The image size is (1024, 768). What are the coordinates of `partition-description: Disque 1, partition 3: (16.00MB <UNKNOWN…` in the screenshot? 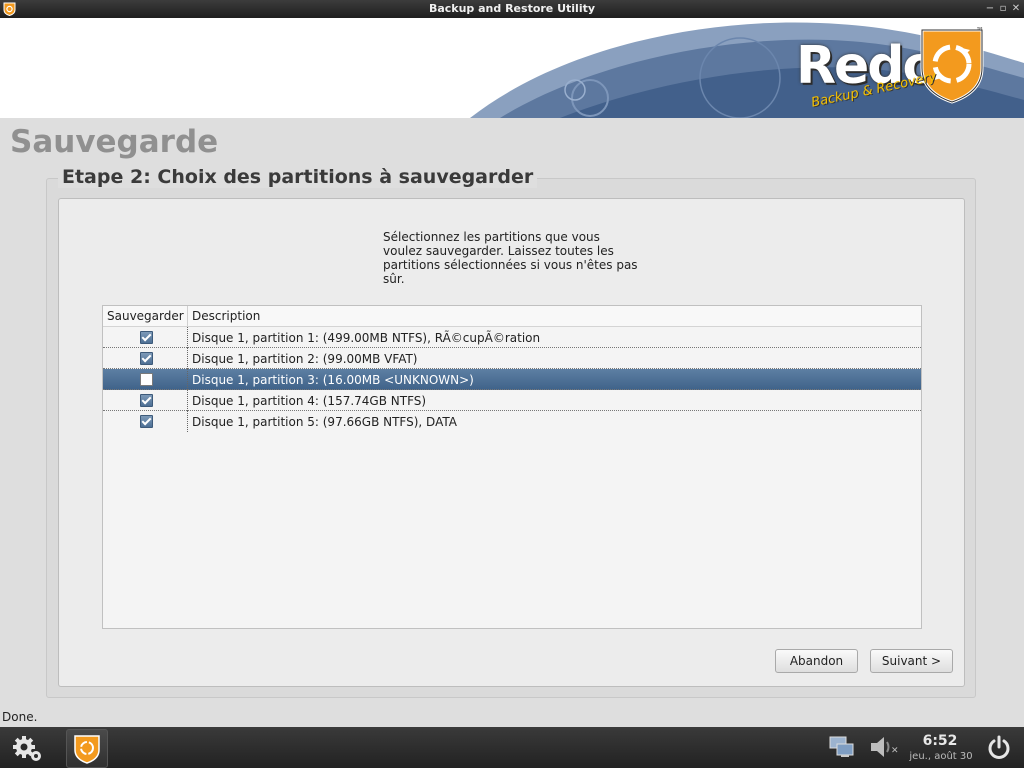 It's located at (333, 380).